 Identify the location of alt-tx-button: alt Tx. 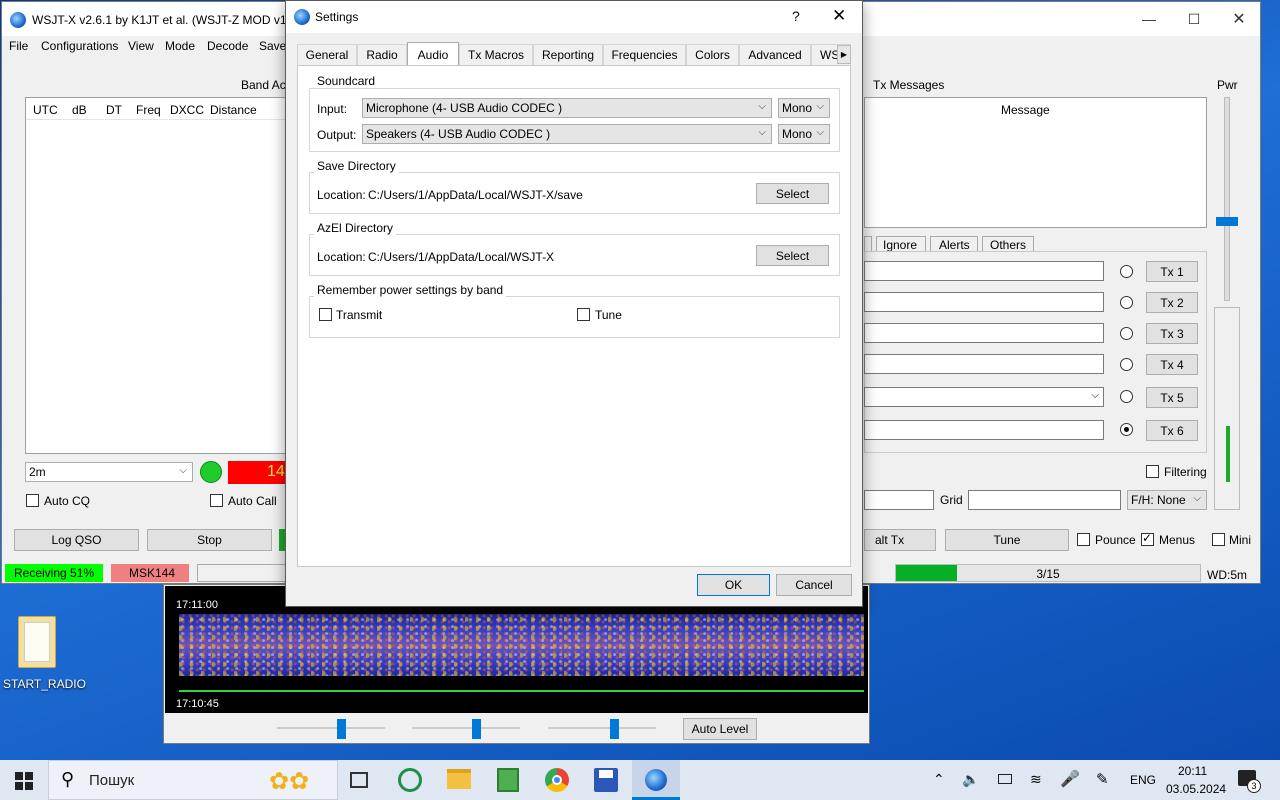
(900, 540).